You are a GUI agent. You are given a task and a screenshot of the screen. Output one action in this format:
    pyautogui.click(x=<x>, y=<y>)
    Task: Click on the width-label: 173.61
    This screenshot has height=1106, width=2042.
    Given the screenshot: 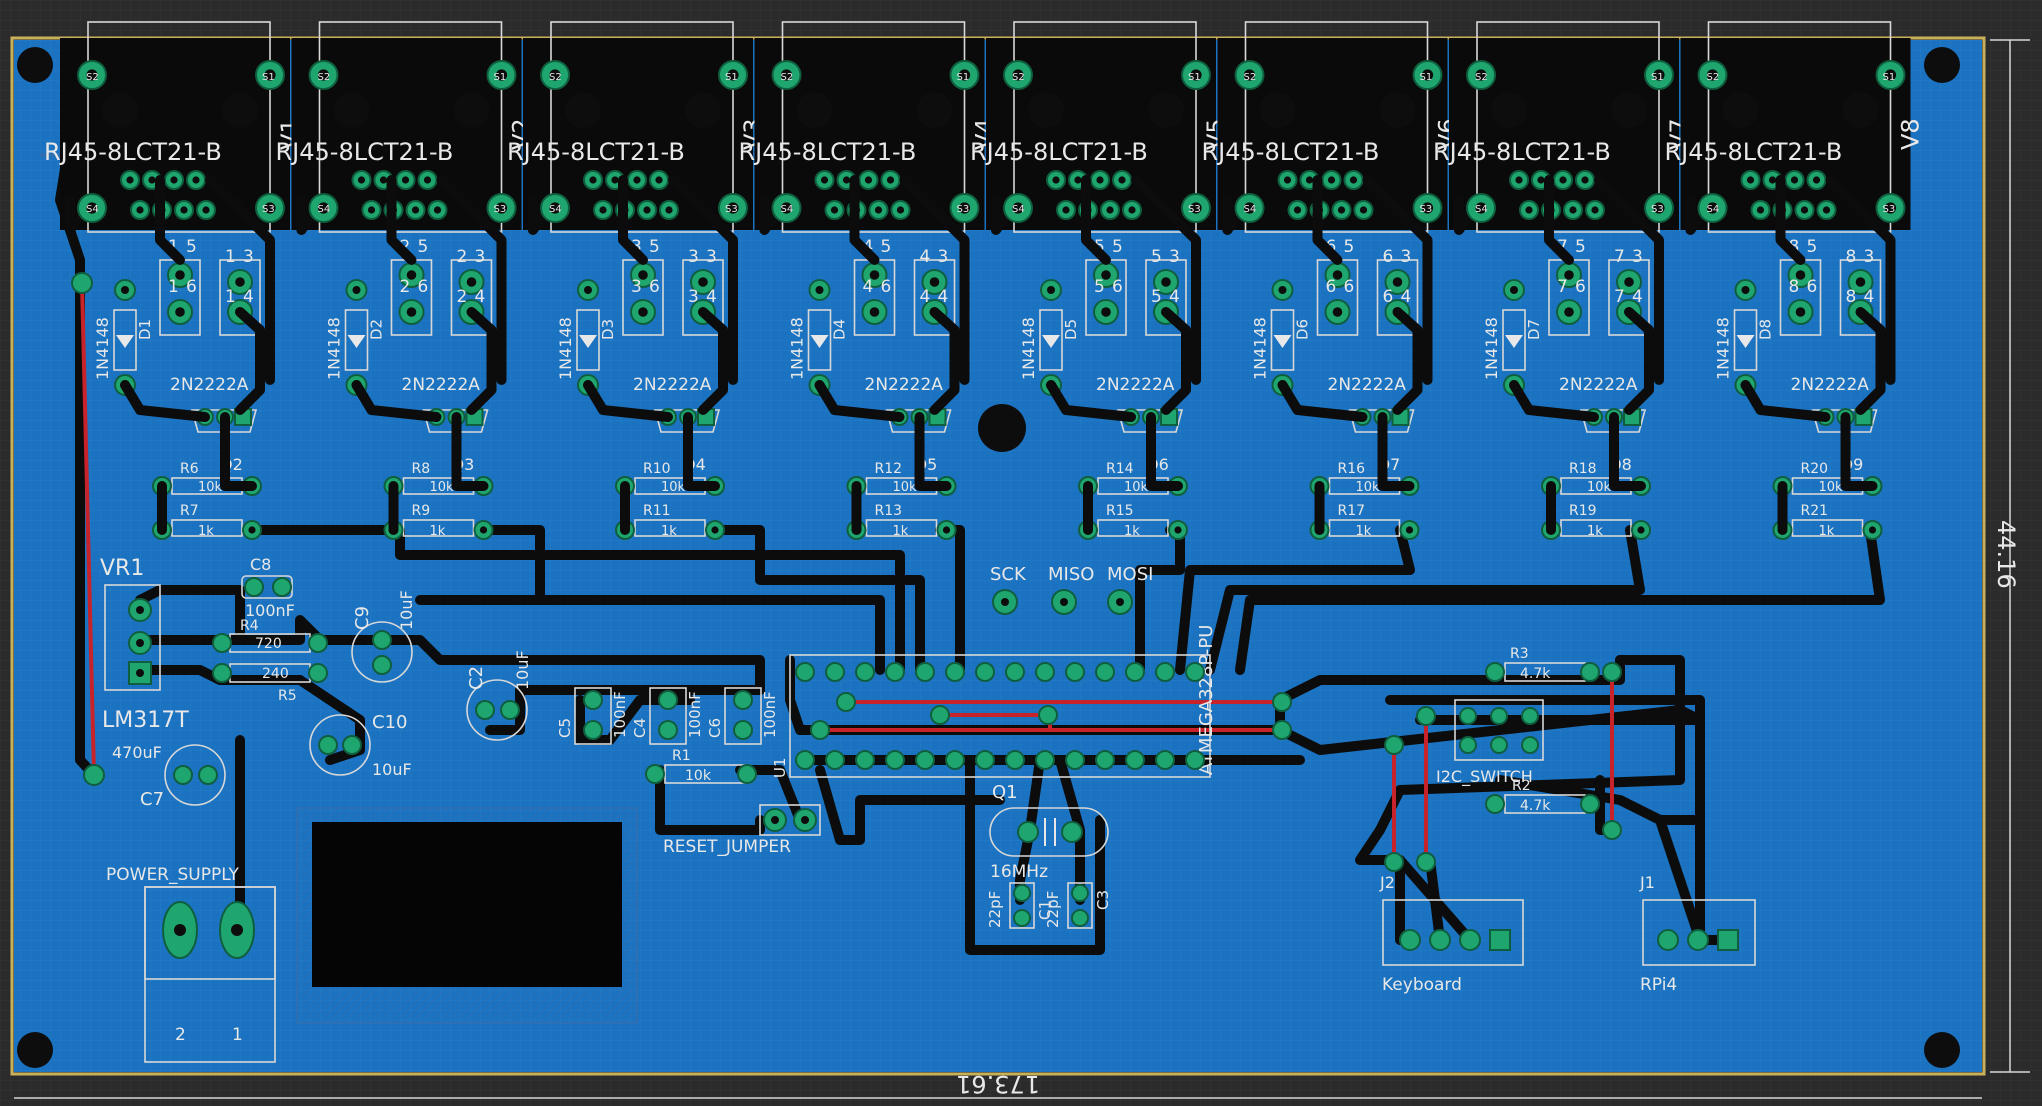 What is the action you would take?
    pyautogui.click(x=998, y=1084)
    